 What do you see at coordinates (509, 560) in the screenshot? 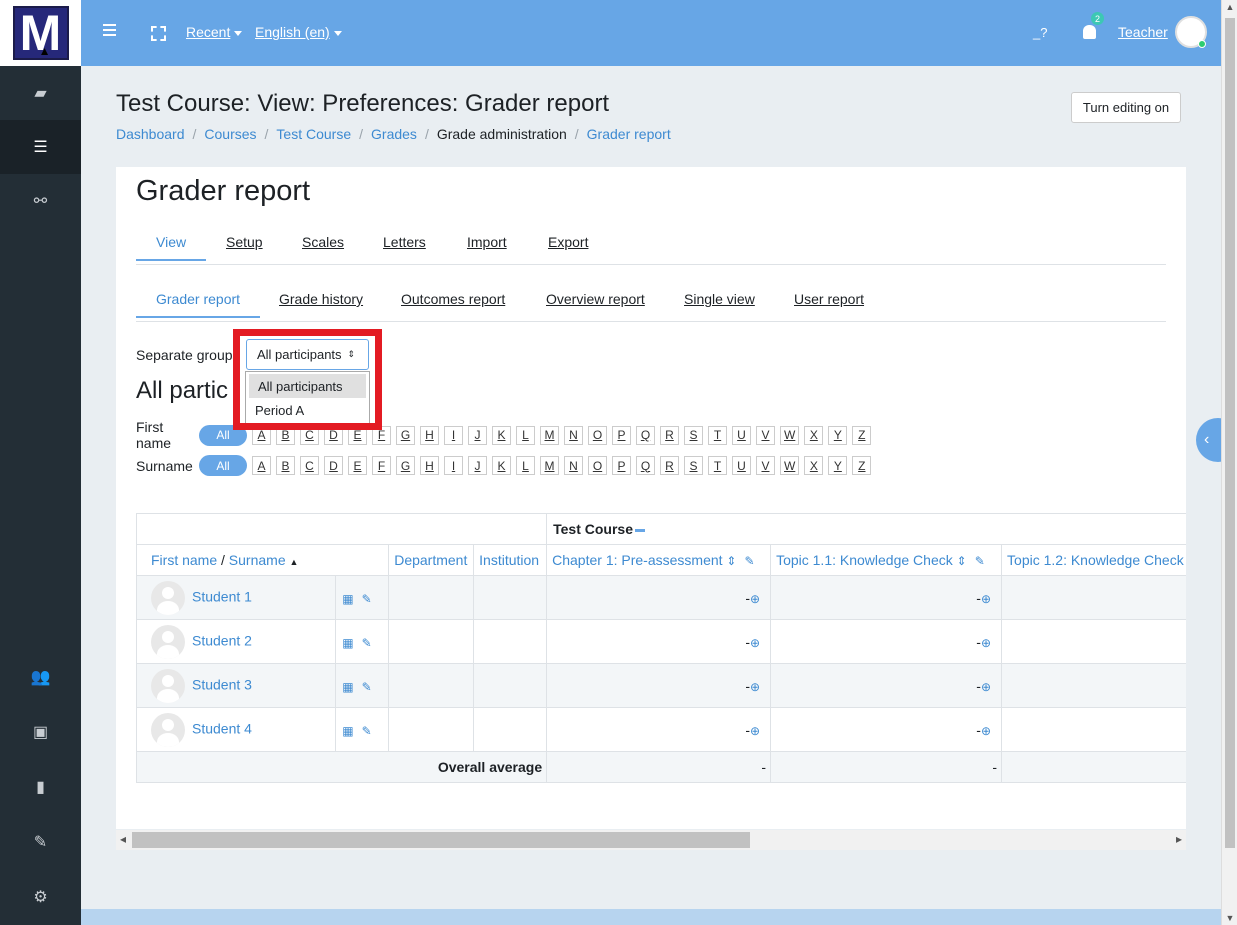
I see `institution-sort-link: Institution` at bounding box center [509, 560].